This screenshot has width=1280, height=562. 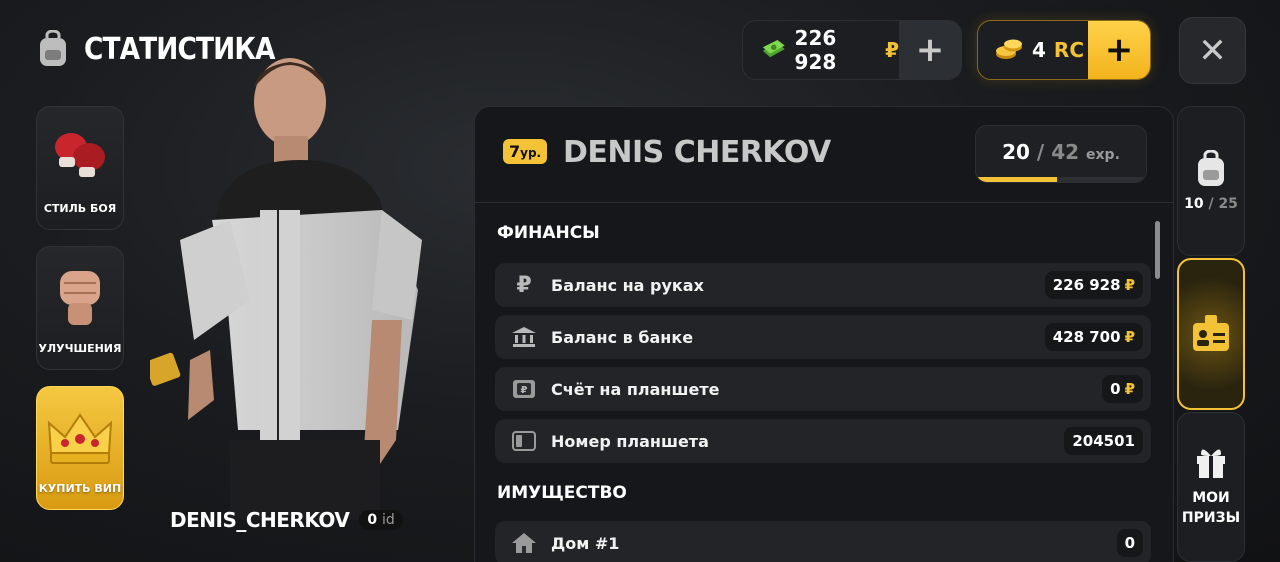 What do you see at coordinates (1211, 487) in the screenshot?
I see `tab-my-prizes: МОИ ПРИЗЫ` at bounding box center [1211, 487].